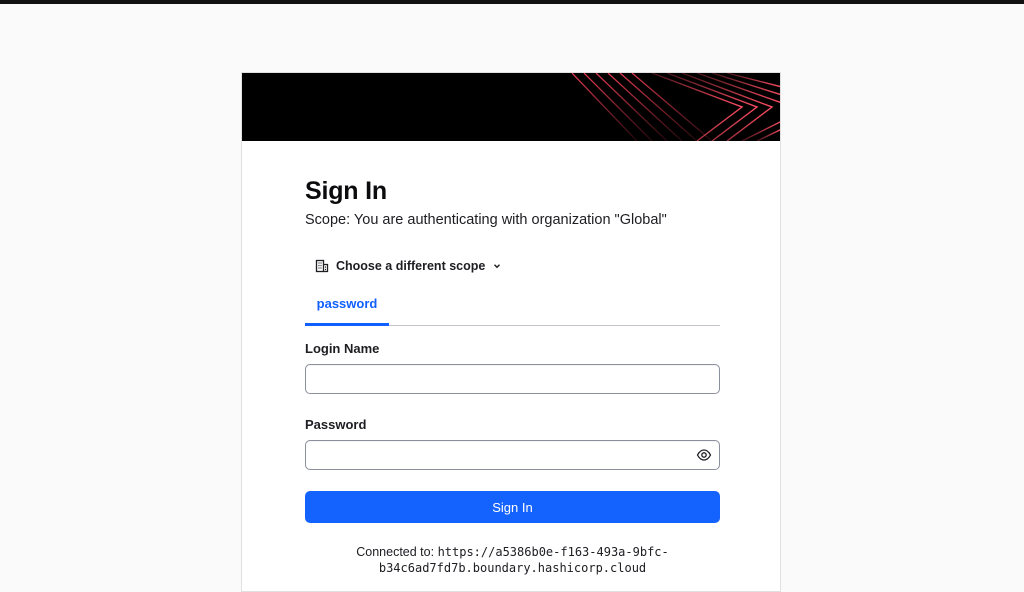  Describe the element at coordinates (511, 107) in the screenshot. I see `banner` at that location.